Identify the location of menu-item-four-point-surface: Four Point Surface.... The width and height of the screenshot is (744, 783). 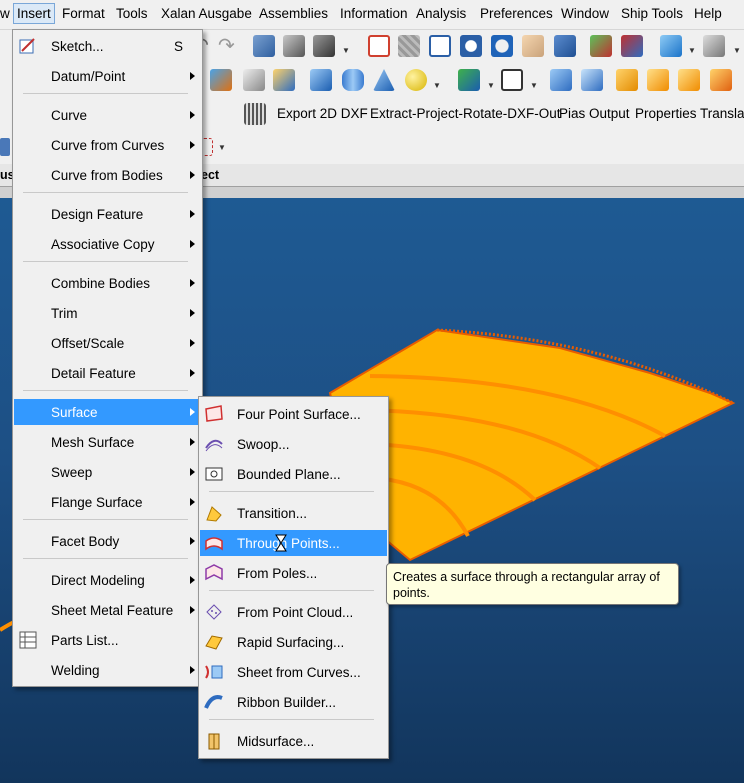
(293, 414).